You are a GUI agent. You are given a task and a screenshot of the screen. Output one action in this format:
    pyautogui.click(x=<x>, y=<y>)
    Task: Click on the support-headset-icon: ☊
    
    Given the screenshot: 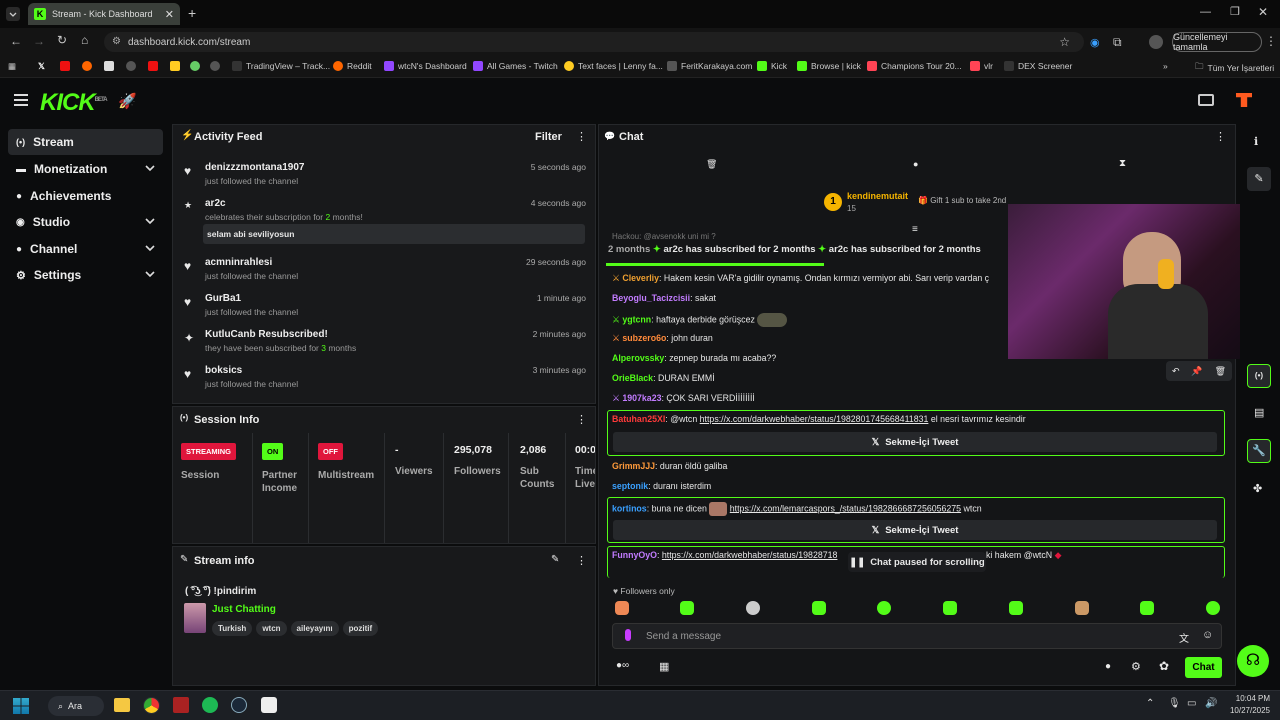 What is the action you would take?
    pyautogui.click(x=1253, y=661)
    